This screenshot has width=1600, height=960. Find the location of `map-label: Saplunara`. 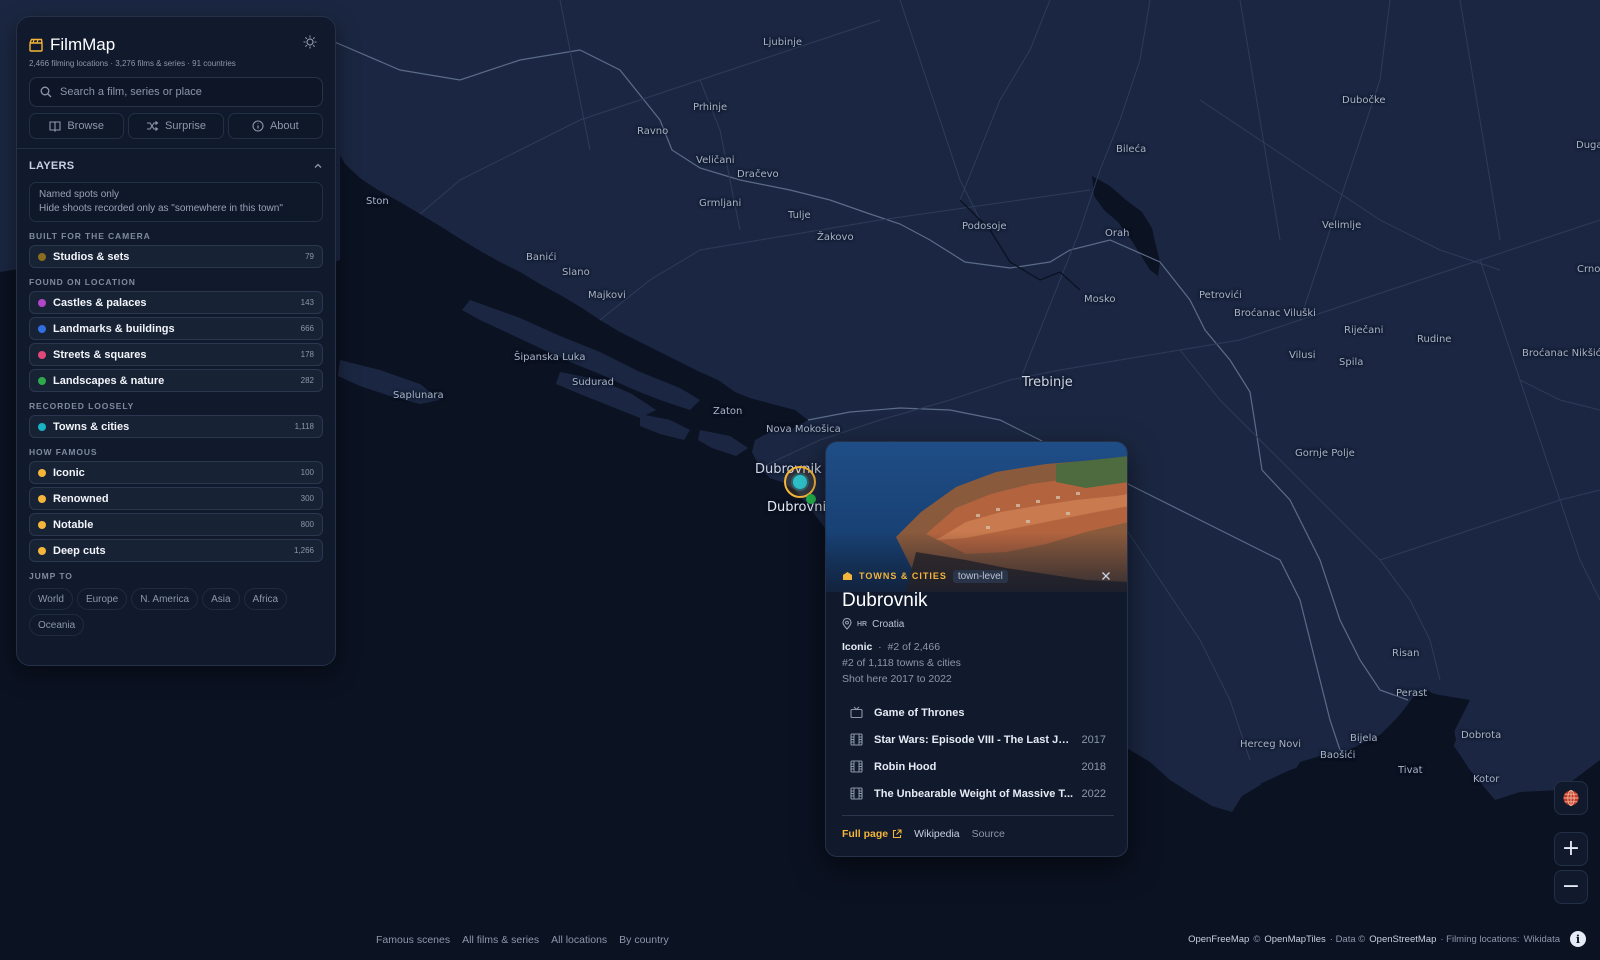

map-label: Saplunara is located at coordinates (418, 395).